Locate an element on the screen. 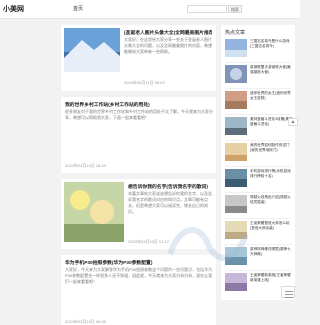 This screenshot has height=325, width=320. menu-icon is located at coordinates (289, 294).